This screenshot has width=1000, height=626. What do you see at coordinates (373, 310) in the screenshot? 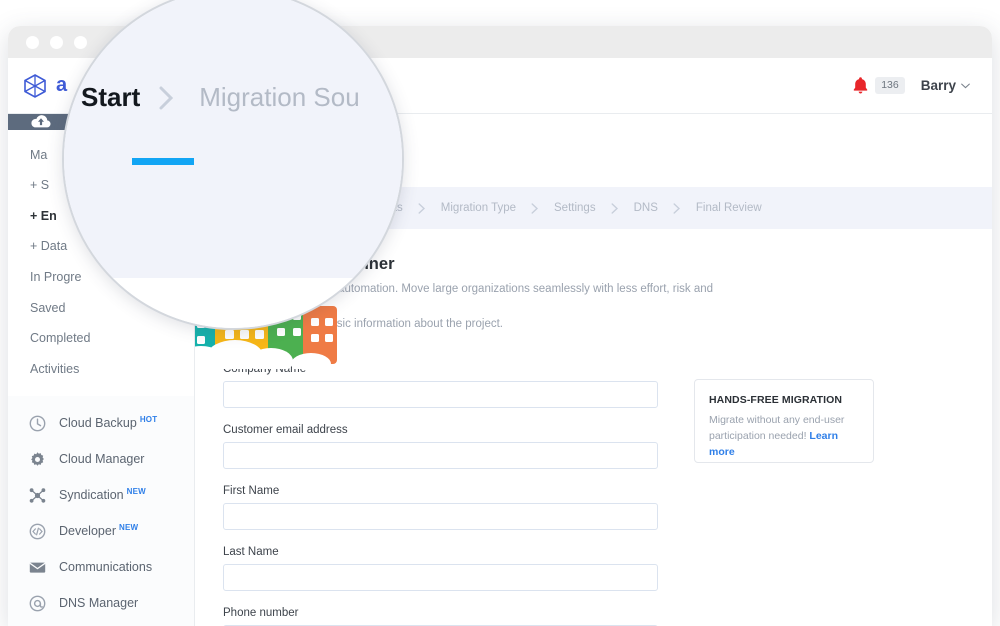
I see `magnified-page-title: gration` at bounding box center [373, 310].